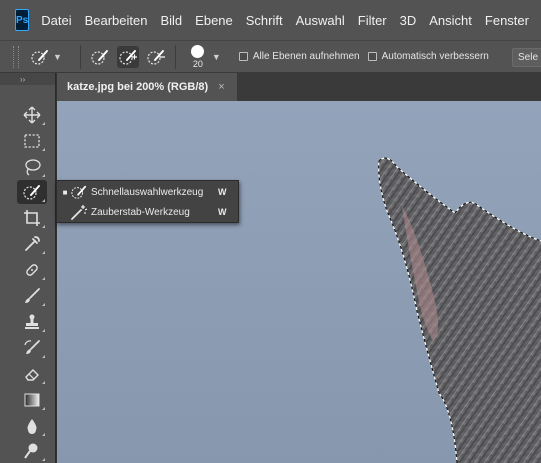 This screenshot has width=541, height=463. What do you see at coordinates (32, 426) in the screenshot?
I see `blur-tool-icon` at bounding box center [32, 426].